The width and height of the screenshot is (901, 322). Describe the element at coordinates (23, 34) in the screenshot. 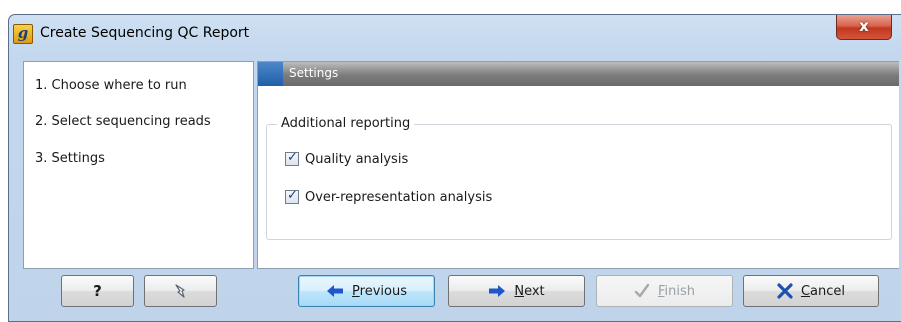

I see `app-icon: g` at that location.